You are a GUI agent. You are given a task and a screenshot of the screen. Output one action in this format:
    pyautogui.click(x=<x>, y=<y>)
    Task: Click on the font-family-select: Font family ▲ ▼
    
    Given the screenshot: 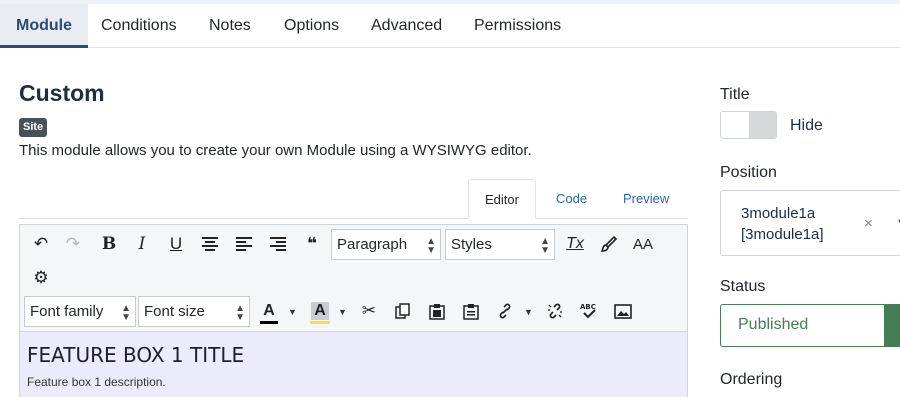 What is the action you would take?
    pyautogui.click(x=80, y=311)
    